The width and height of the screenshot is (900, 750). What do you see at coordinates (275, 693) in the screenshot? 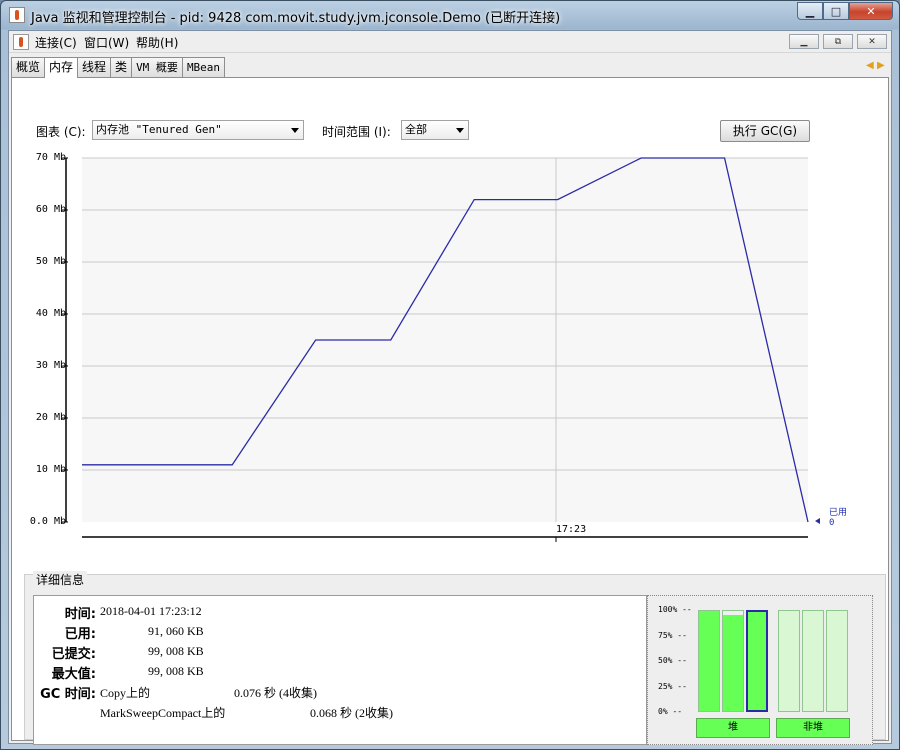
I see `gc-copy-value: 0.076 秒 (4收集)` at bounding box center [275, 693].